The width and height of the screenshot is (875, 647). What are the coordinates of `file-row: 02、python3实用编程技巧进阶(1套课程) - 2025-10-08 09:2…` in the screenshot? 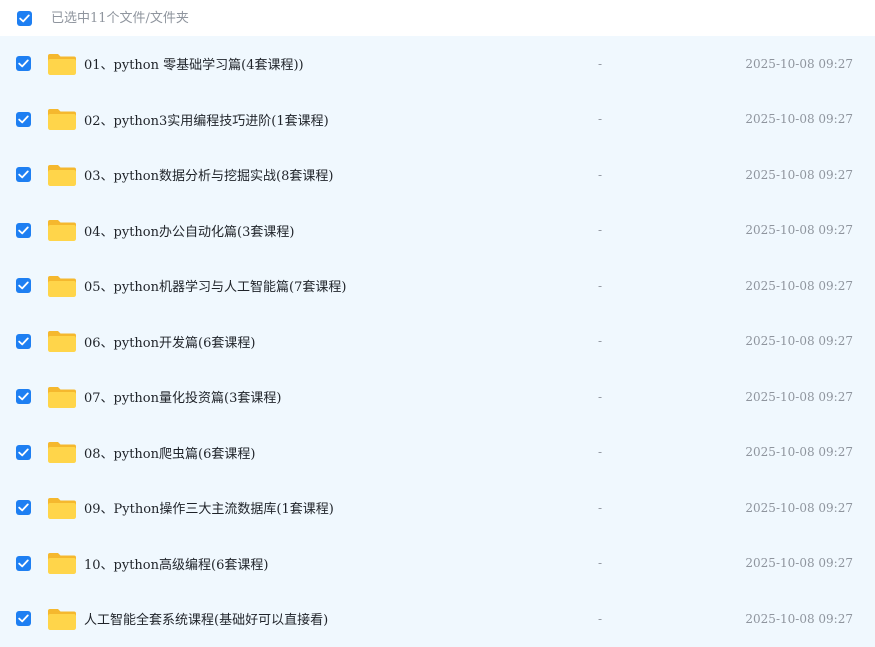 It's located at (437, 120).